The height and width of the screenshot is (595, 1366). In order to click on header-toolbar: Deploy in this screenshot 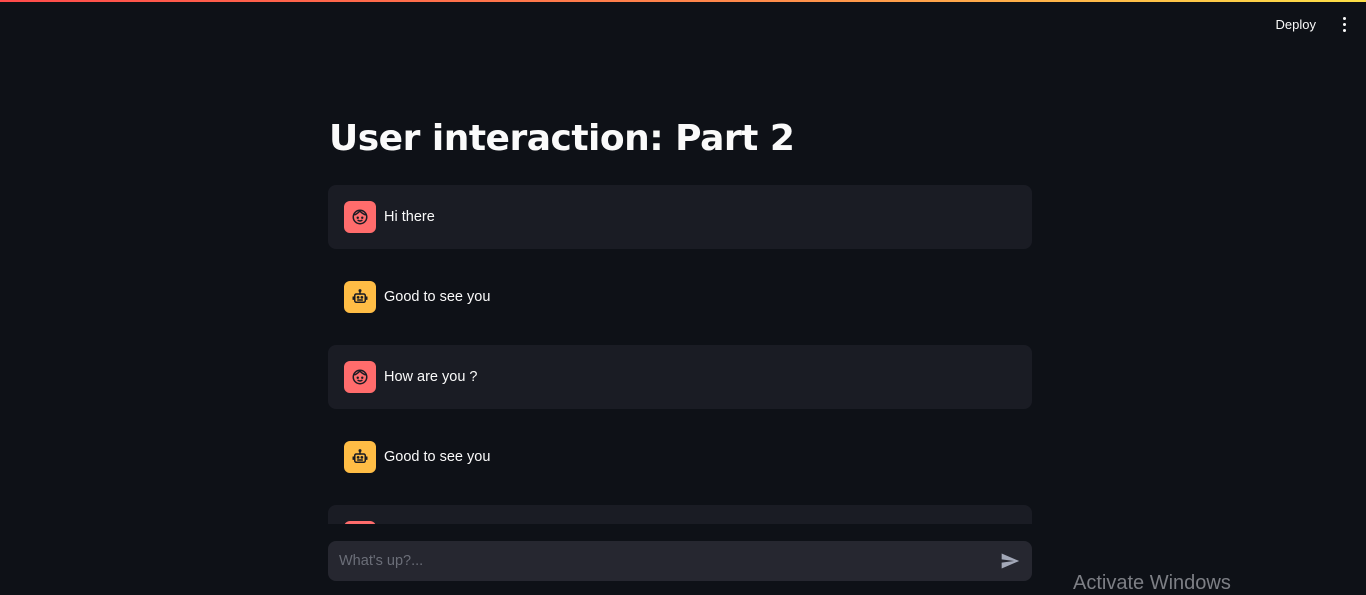, I will do `click(1315, 24)`.